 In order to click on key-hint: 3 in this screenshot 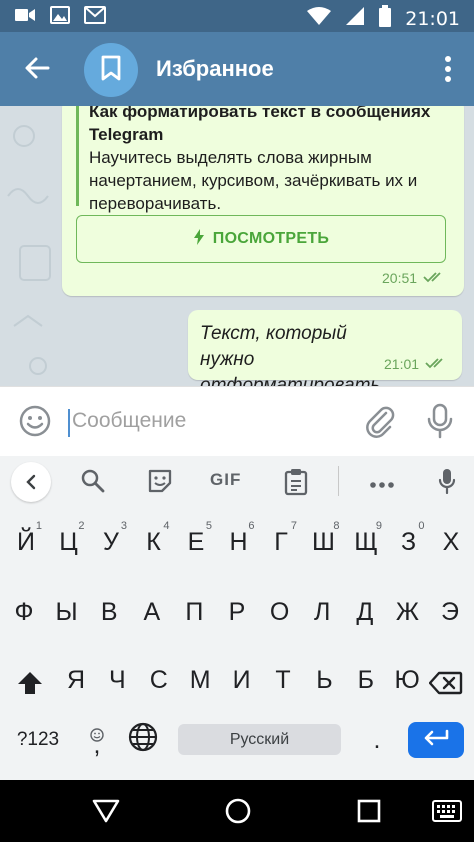, I will do `click(123, 526)`.